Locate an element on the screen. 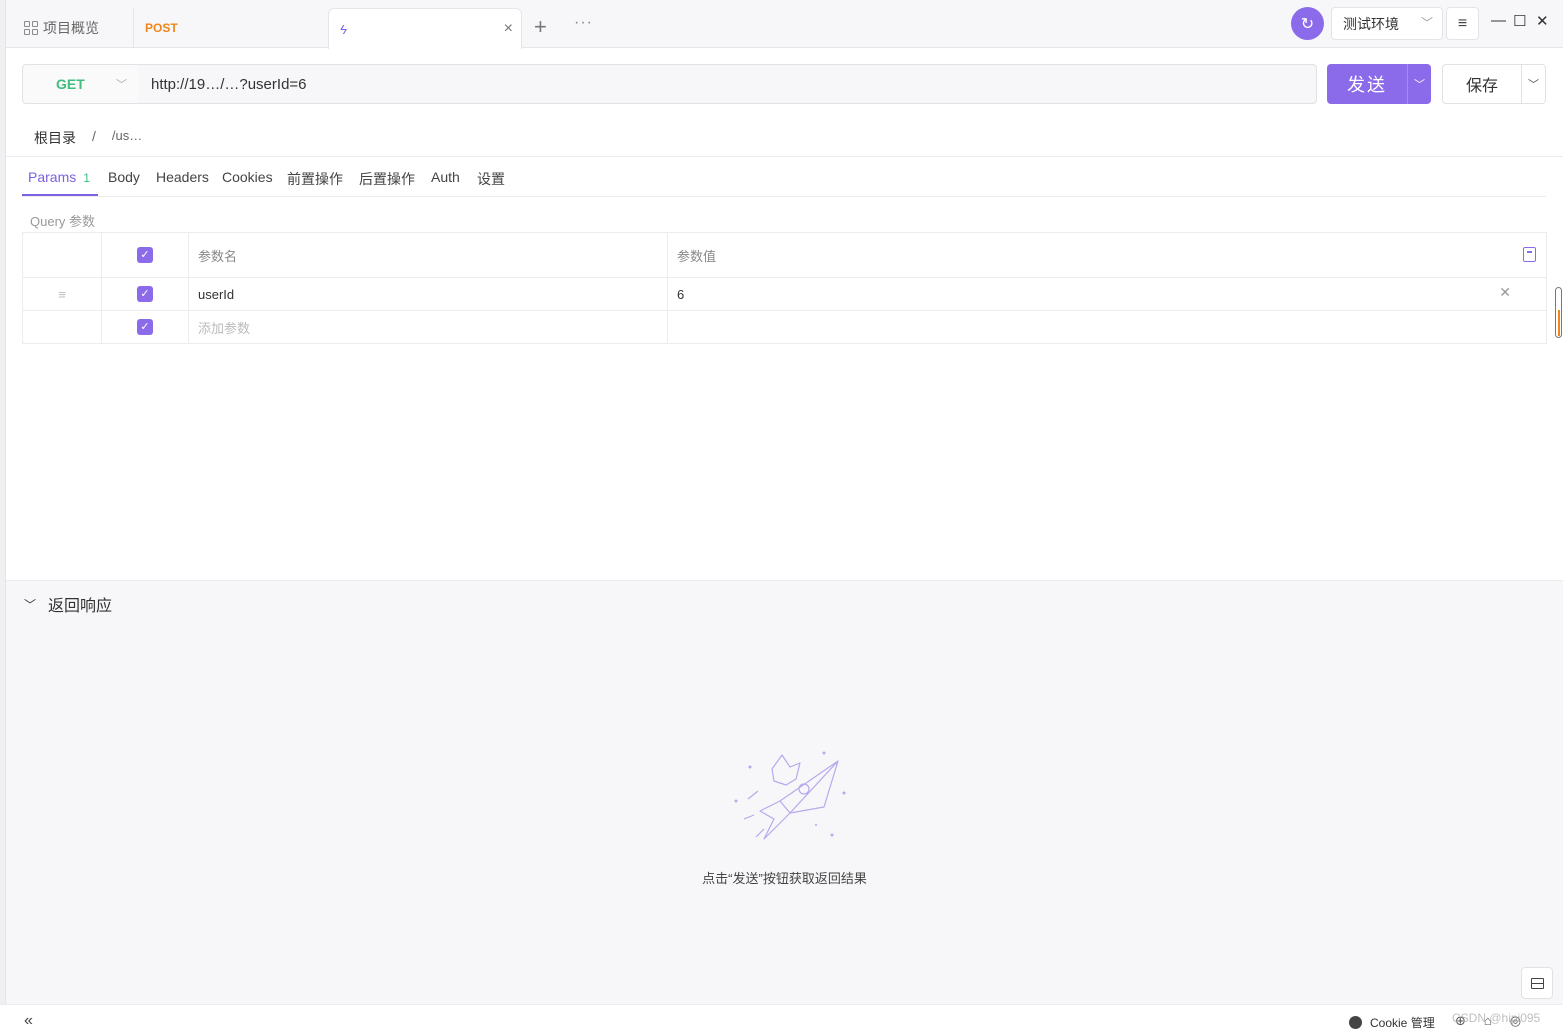 The image size is (1563, 1036). url-input: http://19…/…?userId=6 is located at coordinates (727, 84).